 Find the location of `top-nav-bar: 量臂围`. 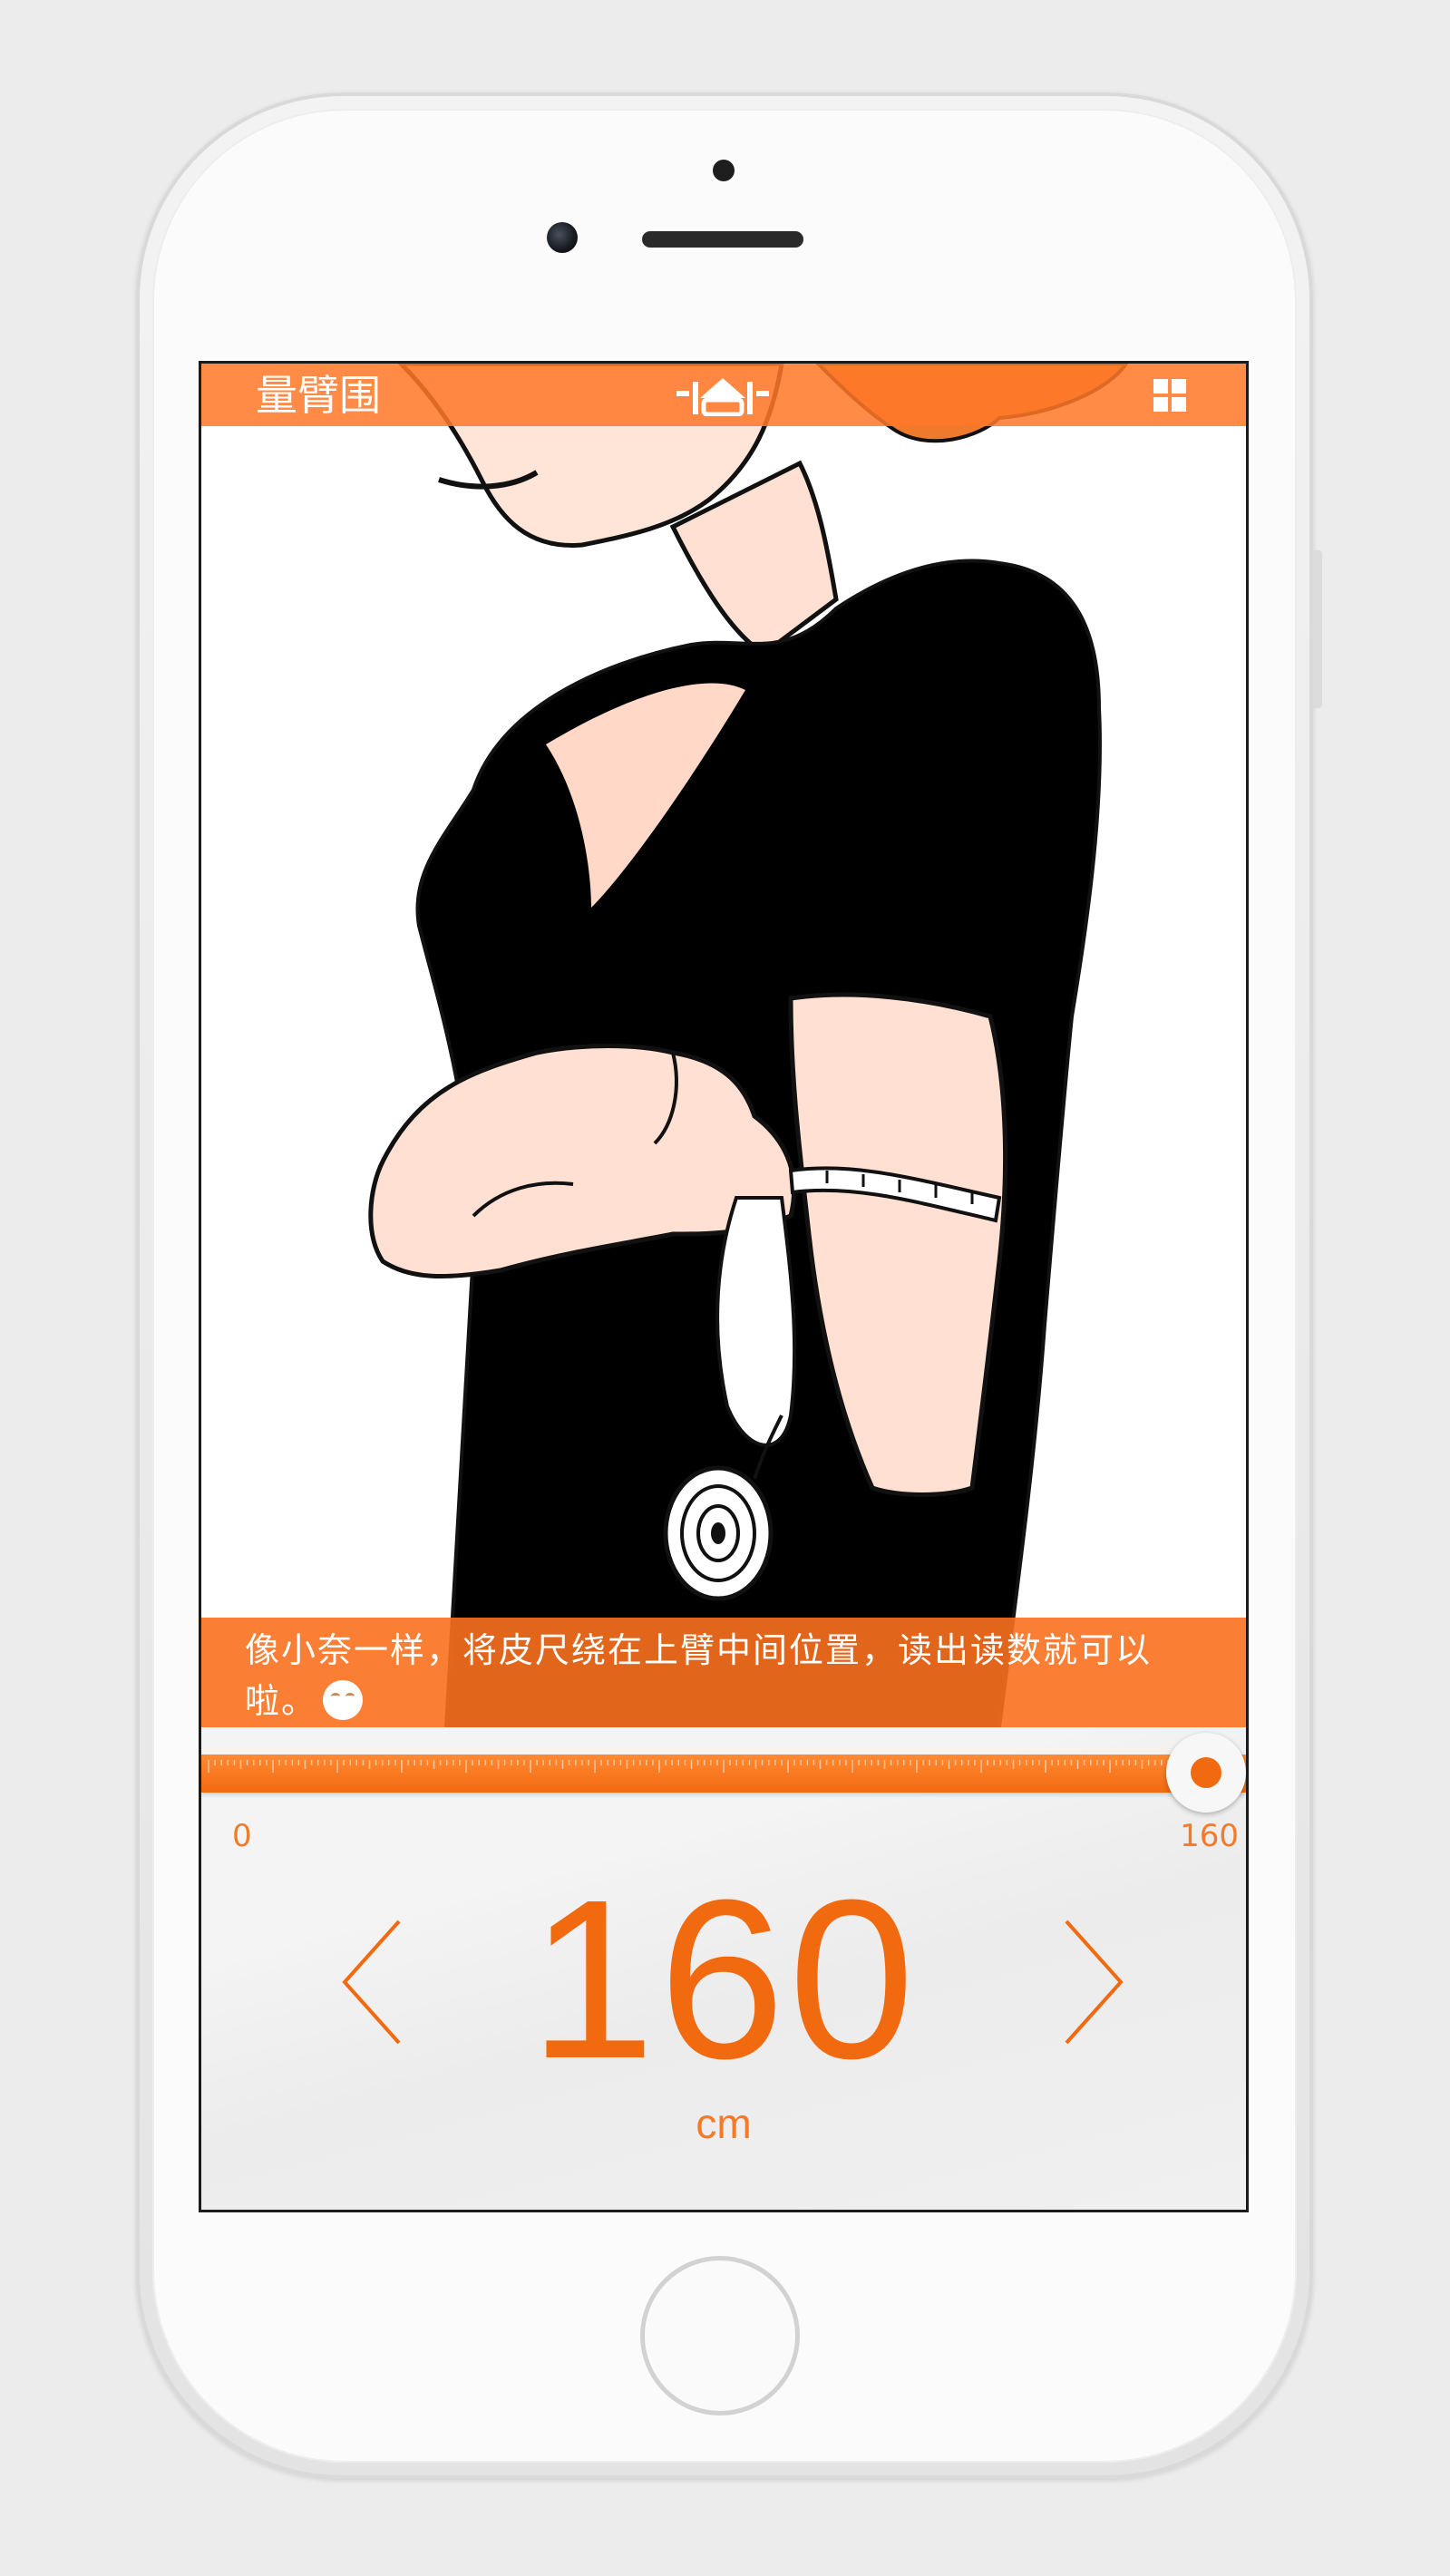

top-nav-bar: 量臂围 is located at coordinates (723, 395).